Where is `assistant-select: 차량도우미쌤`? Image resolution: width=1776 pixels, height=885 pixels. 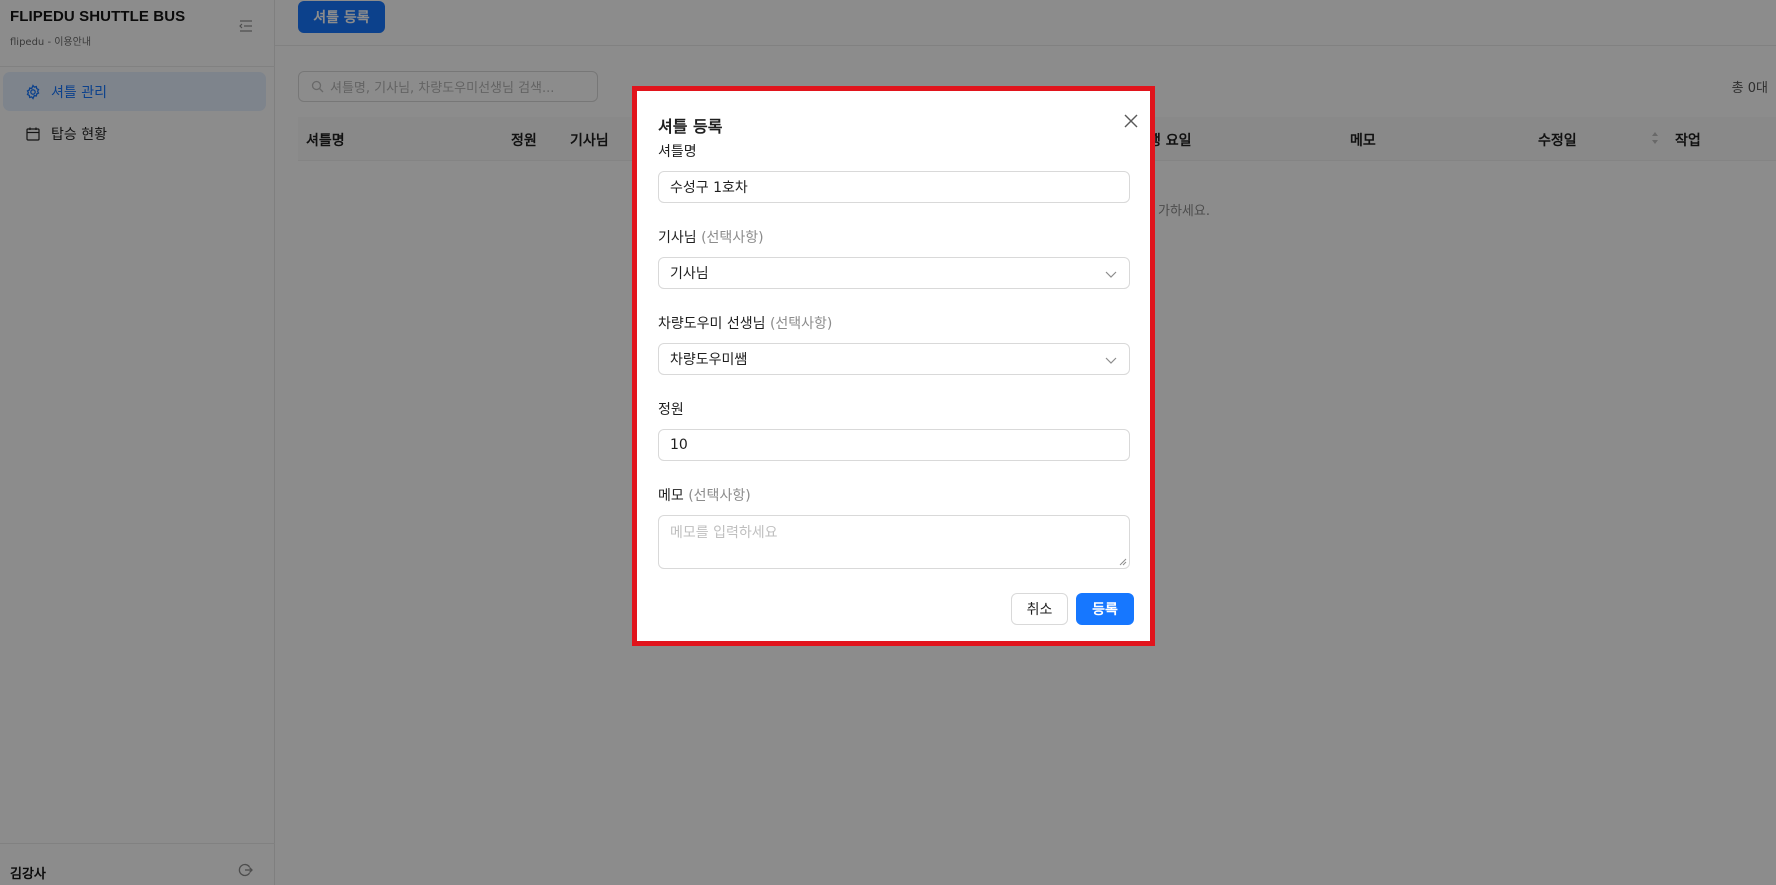 assistant-select: 차량도우미쌤 is located at coordinates (894, 359).